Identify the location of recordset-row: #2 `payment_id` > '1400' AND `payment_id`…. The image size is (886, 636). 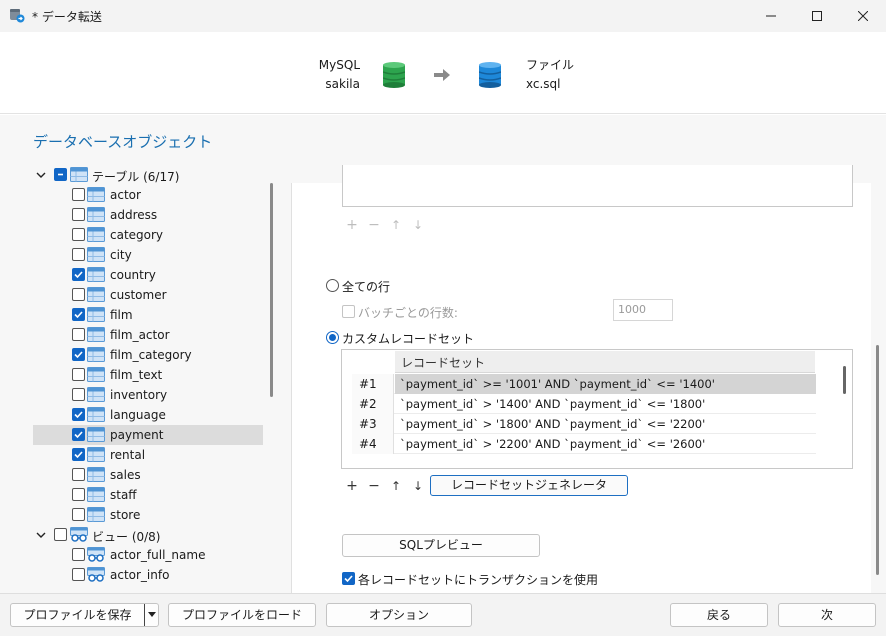
(584, 404).